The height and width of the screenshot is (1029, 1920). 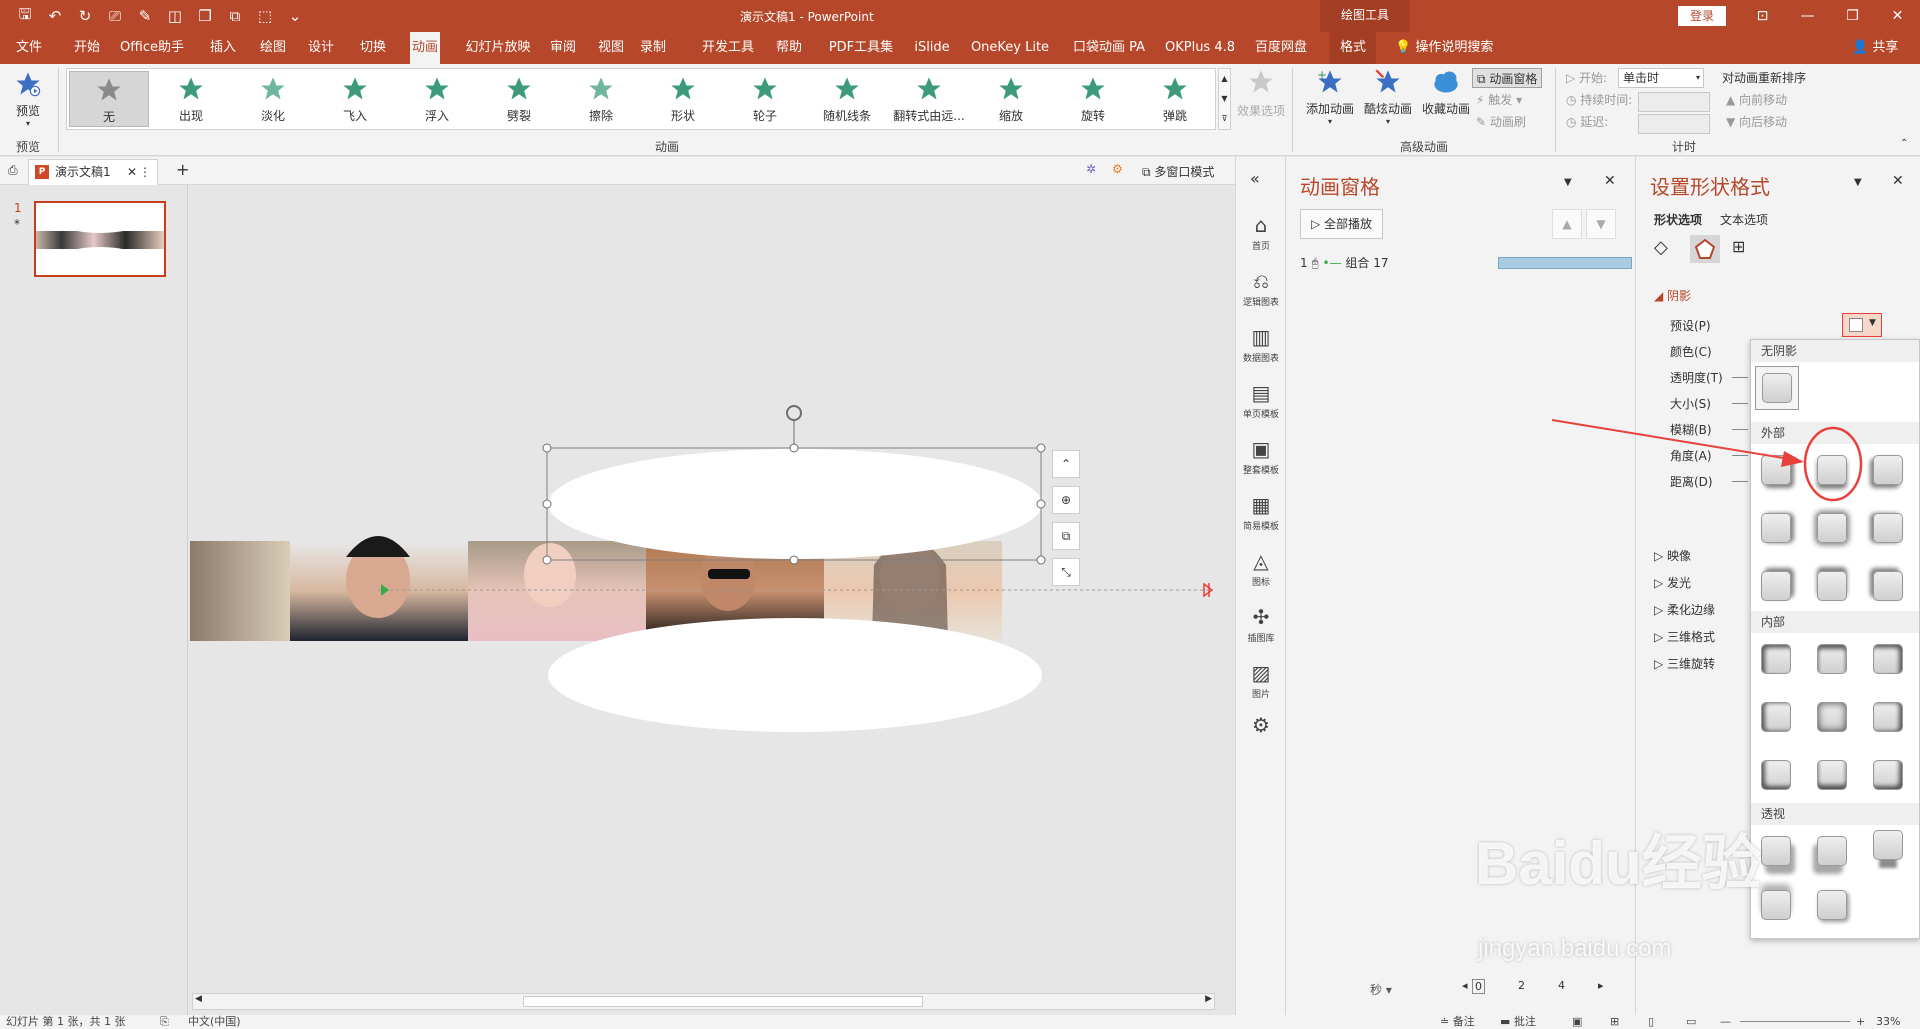 What do you see at coordinates (1858, 182) in the screenshot?
I see `pane-options-icon: ▼` at bounding box center [1858, 182].